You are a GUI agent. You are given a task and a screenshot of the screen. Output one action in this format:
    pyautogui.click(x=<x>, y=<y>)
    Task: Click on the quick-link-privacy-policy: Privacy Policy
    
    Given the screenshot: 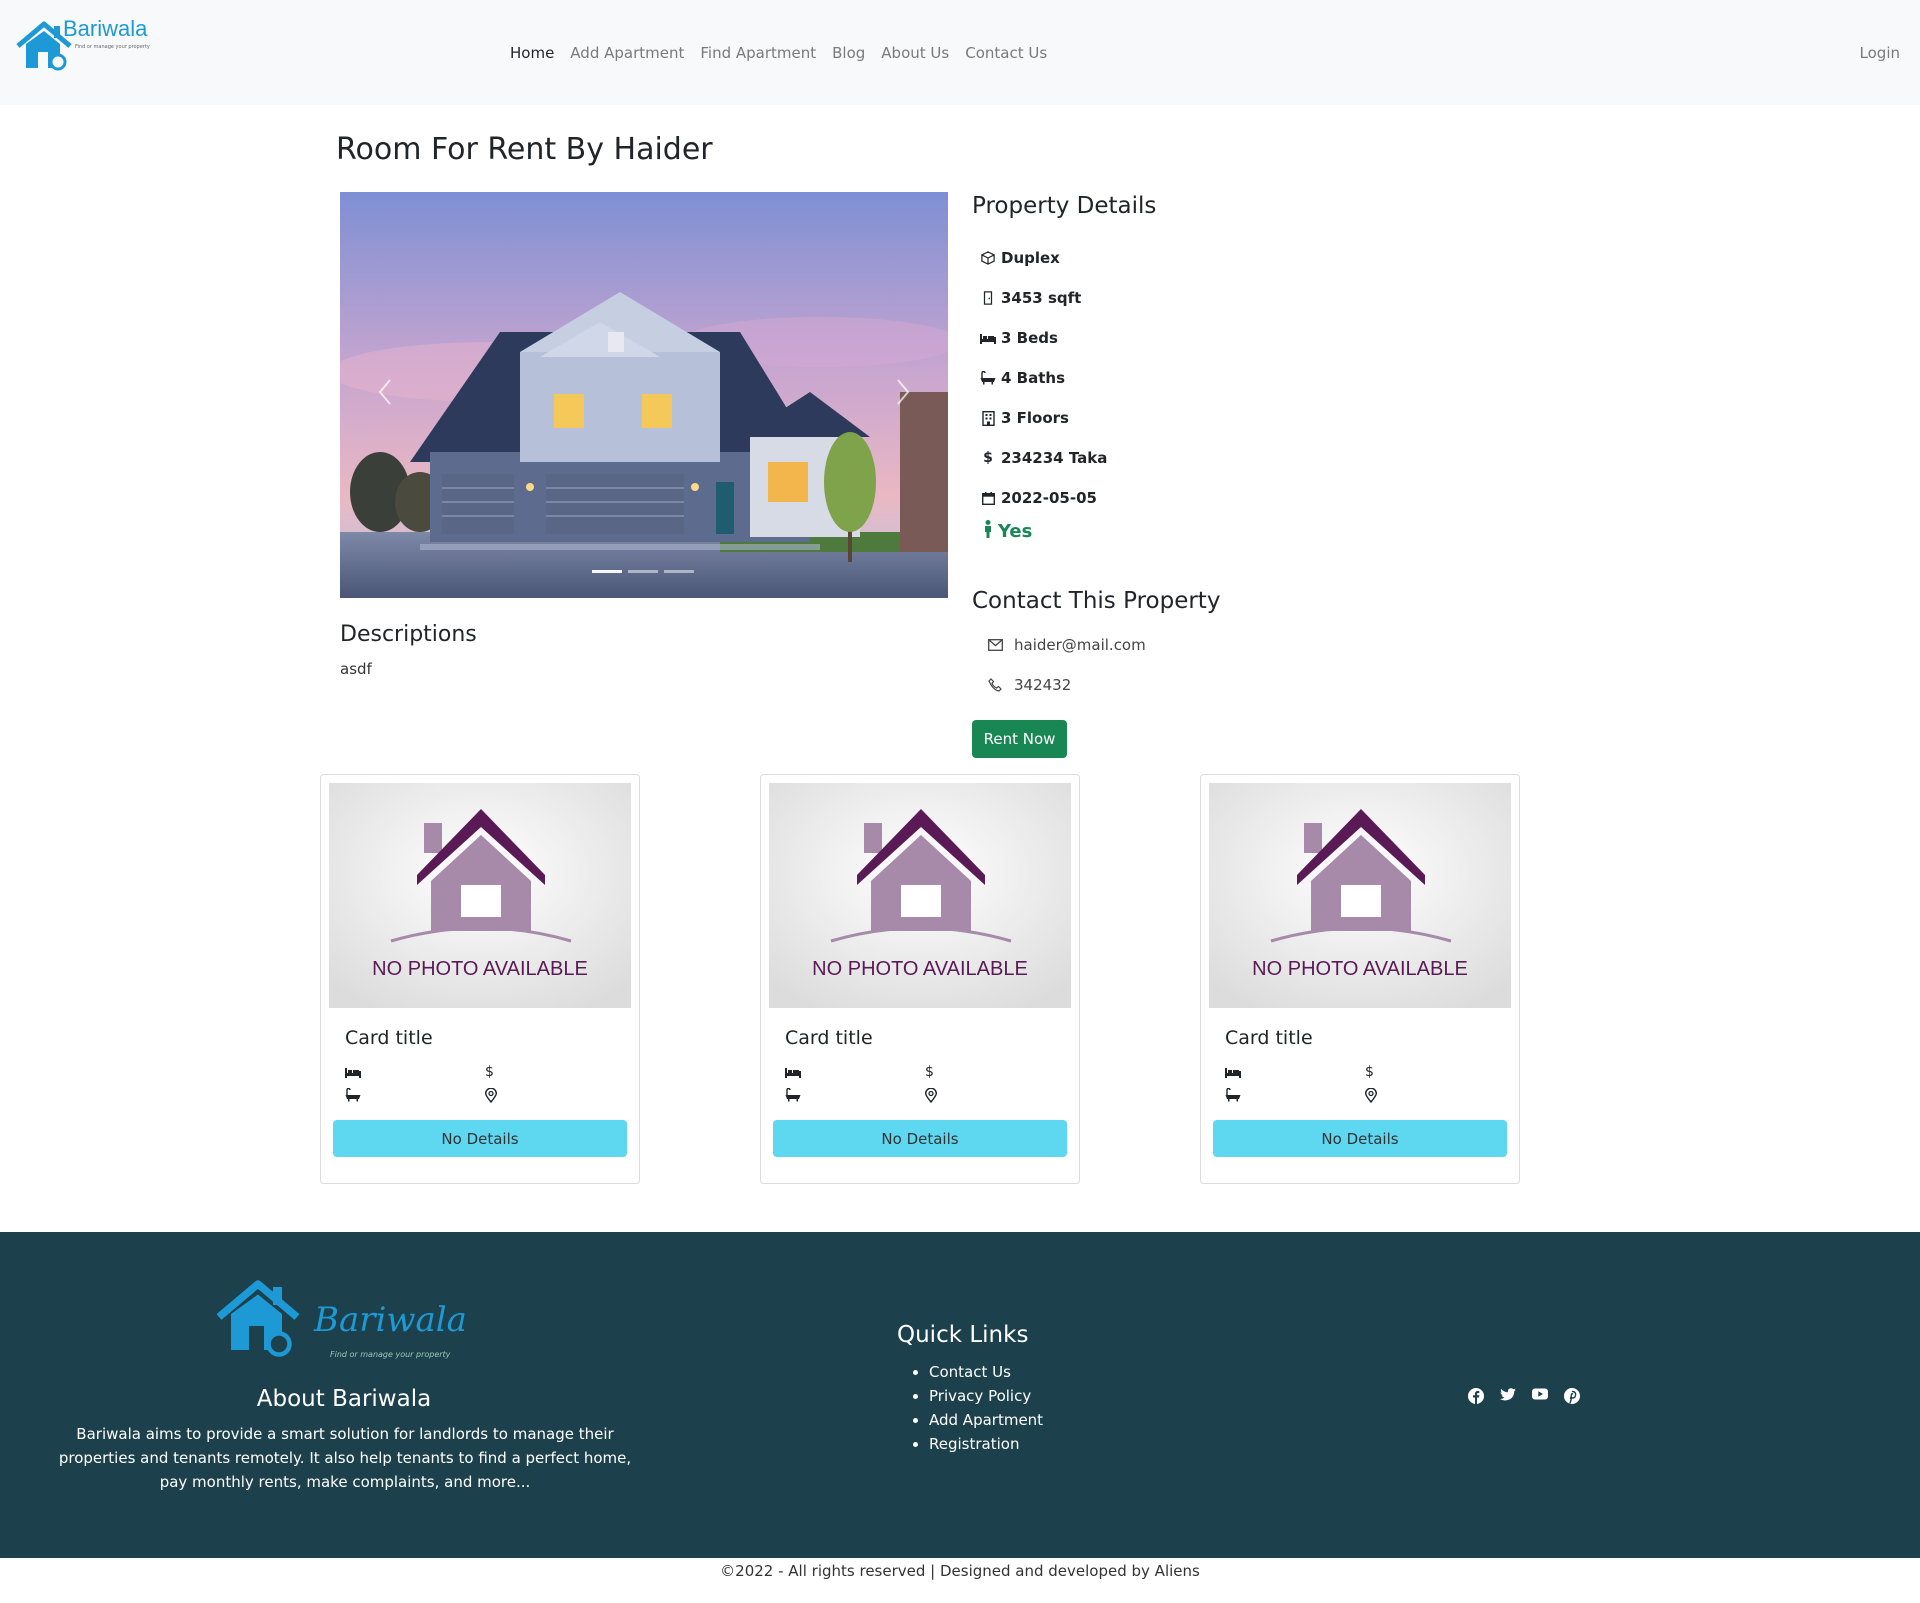 What is the action you would take?
    pyautogui.click(x=986, y=1396)
    